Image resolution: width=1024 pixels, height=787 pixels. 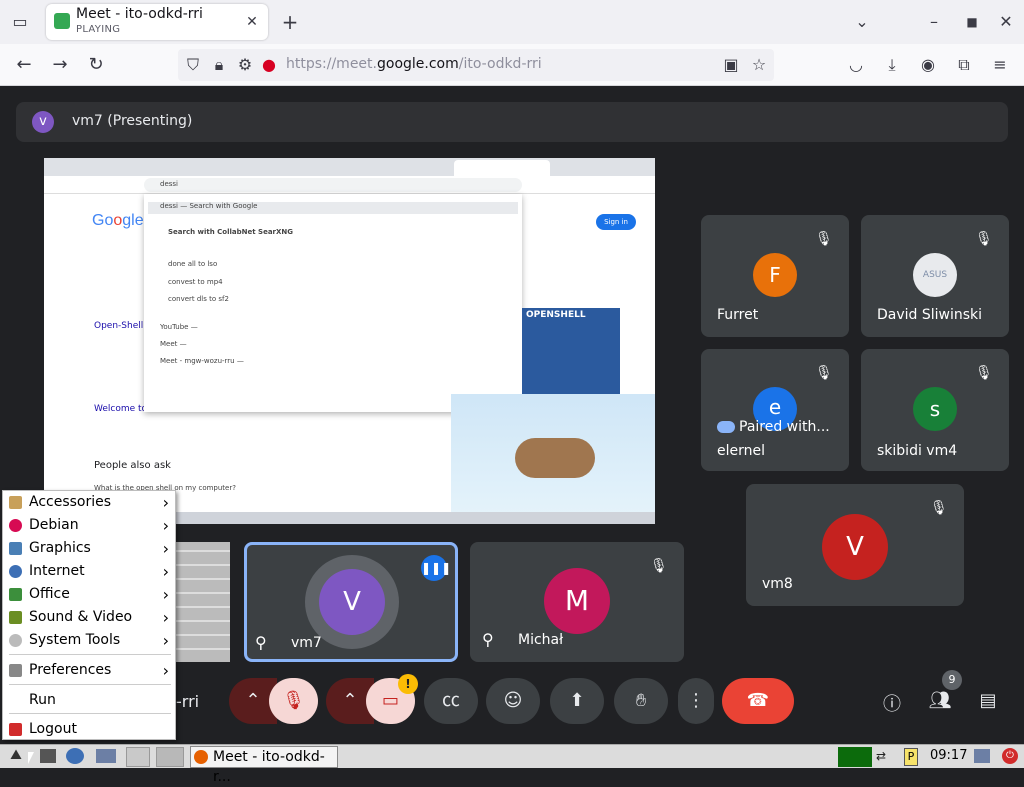 I want to click on avatar: M, so click(x=577, y=601).